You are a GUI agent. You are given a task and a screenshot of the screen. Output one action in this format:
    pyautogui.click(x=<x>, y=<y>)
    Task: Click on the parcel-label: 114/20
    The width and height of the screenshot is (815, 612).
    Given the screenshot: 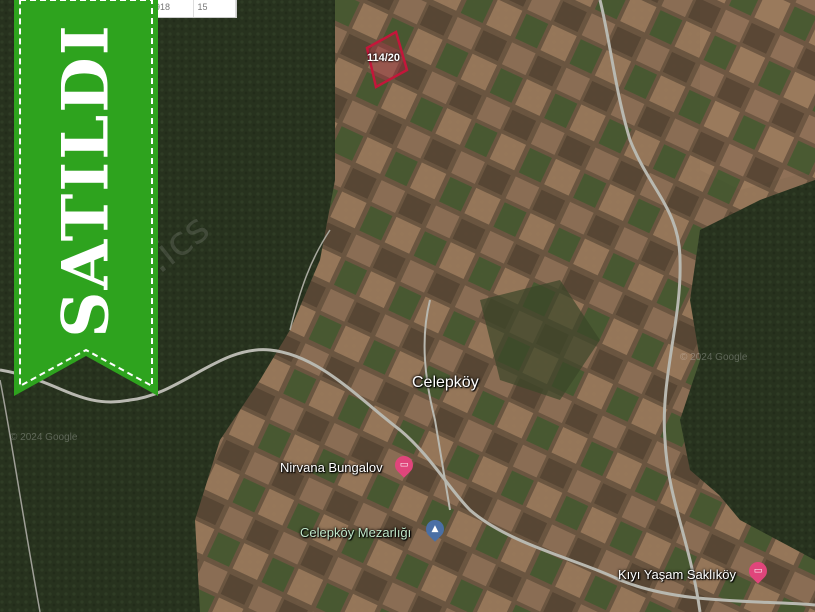 What is the action you would take?
    pyautogui.click(x=383, y=58)
    